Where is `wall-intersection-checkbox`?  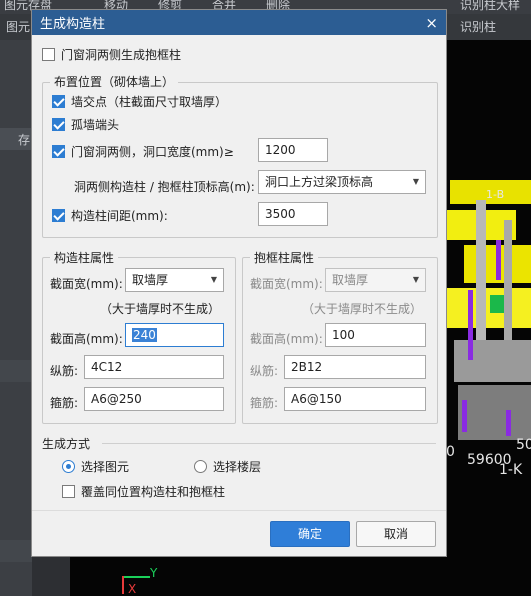
wall-intersection-checkbox is located at coordinates (58, 101).